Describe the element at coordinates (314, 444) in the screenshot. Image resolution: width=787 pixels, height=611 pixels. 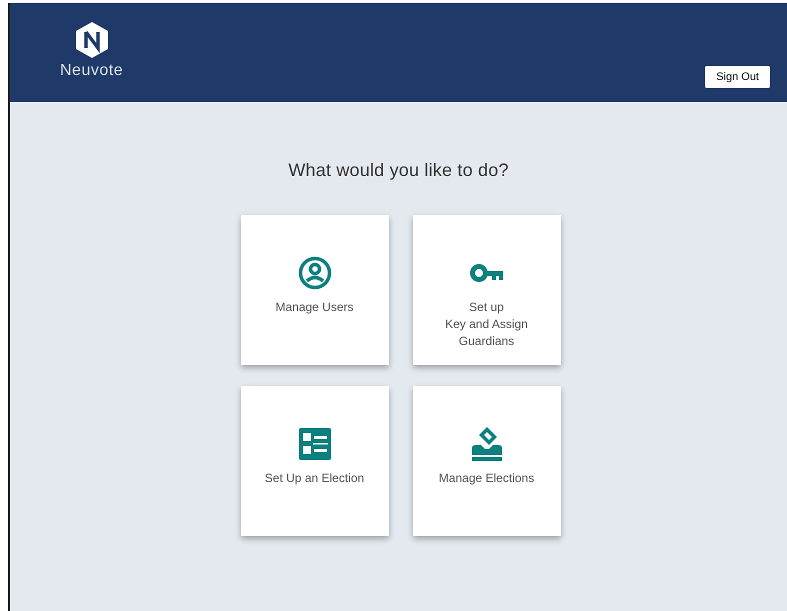
I see `checklist-icon` at that location.